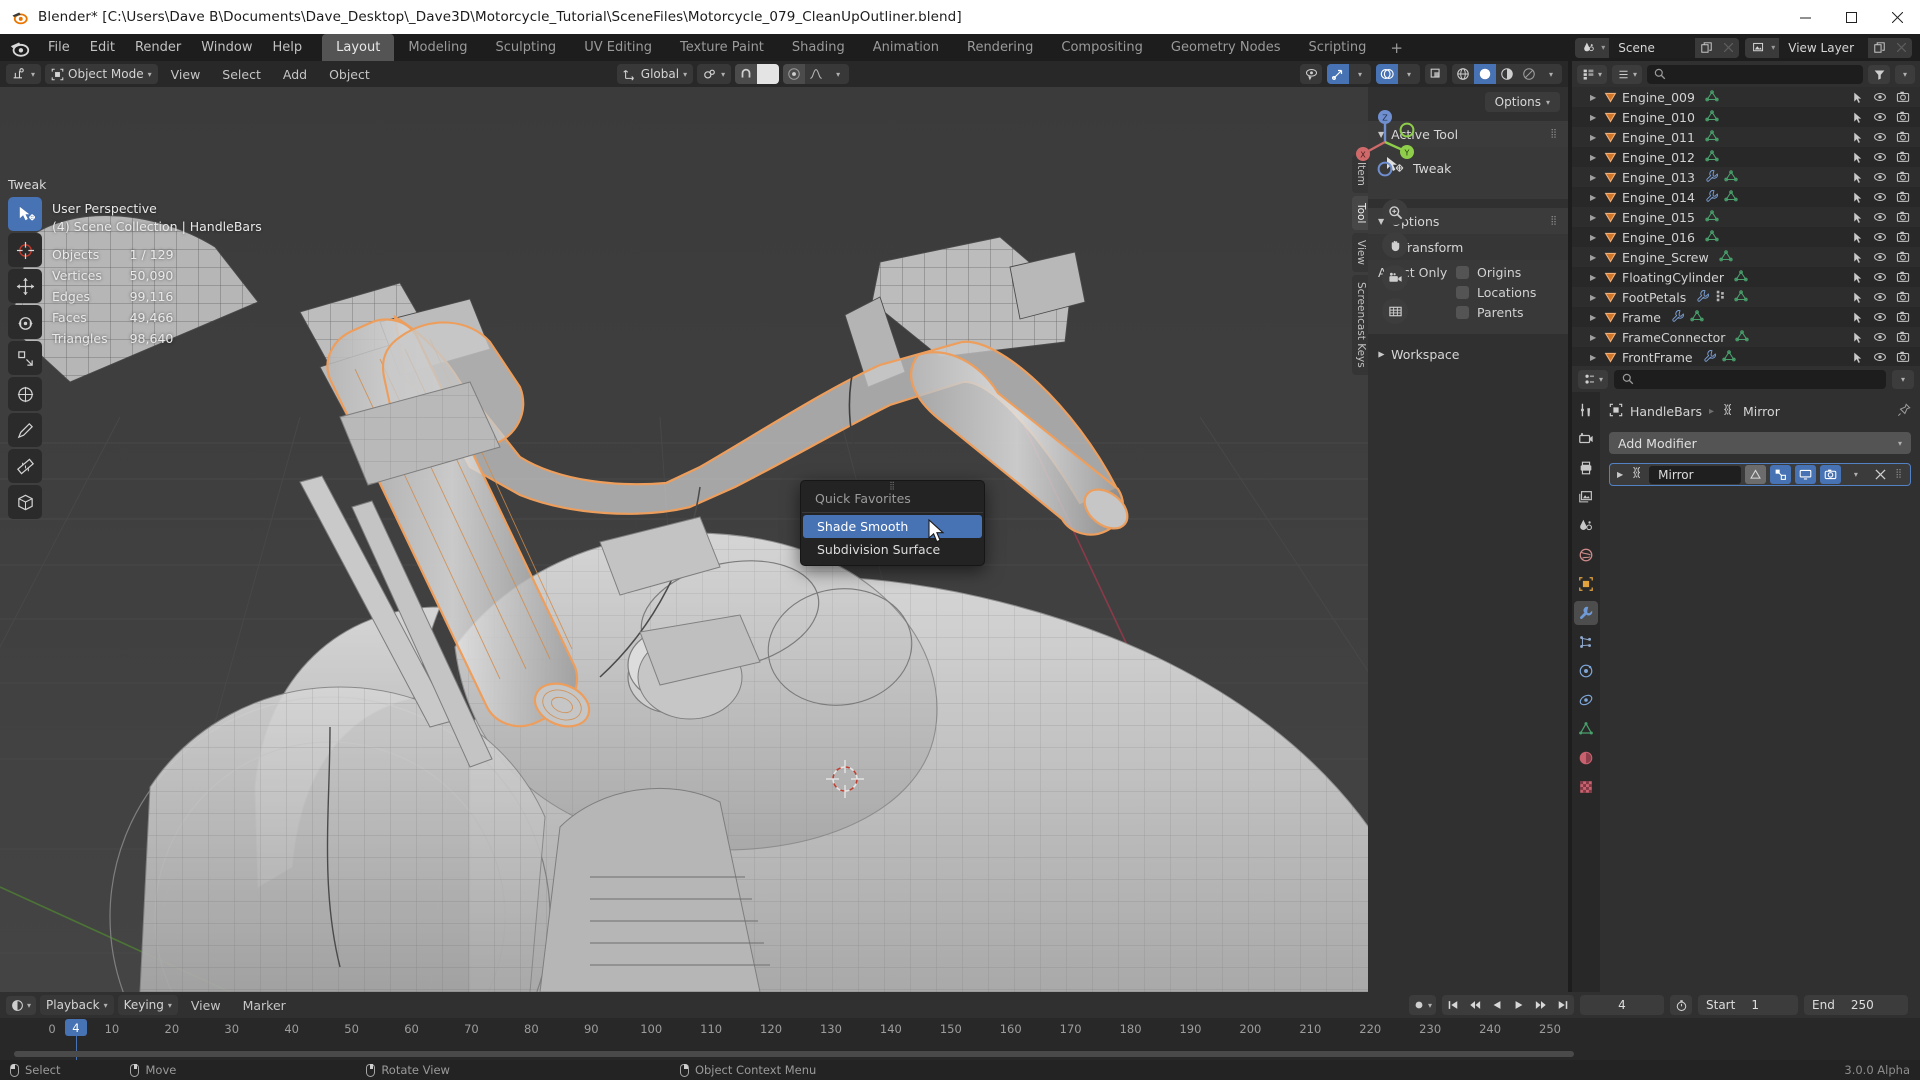 Image resolution: width=1920 pixels, height=1080 pixels. I want to click on menu-help: Help, so click(288, 47).